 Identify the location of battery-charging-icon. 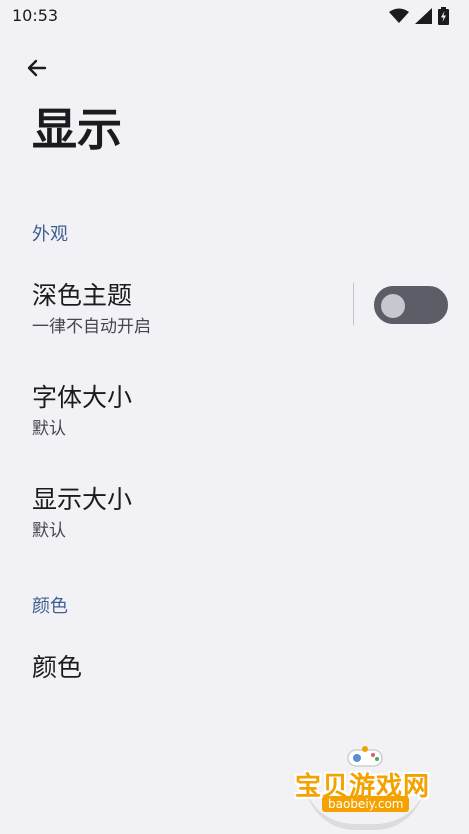
(443, 16).